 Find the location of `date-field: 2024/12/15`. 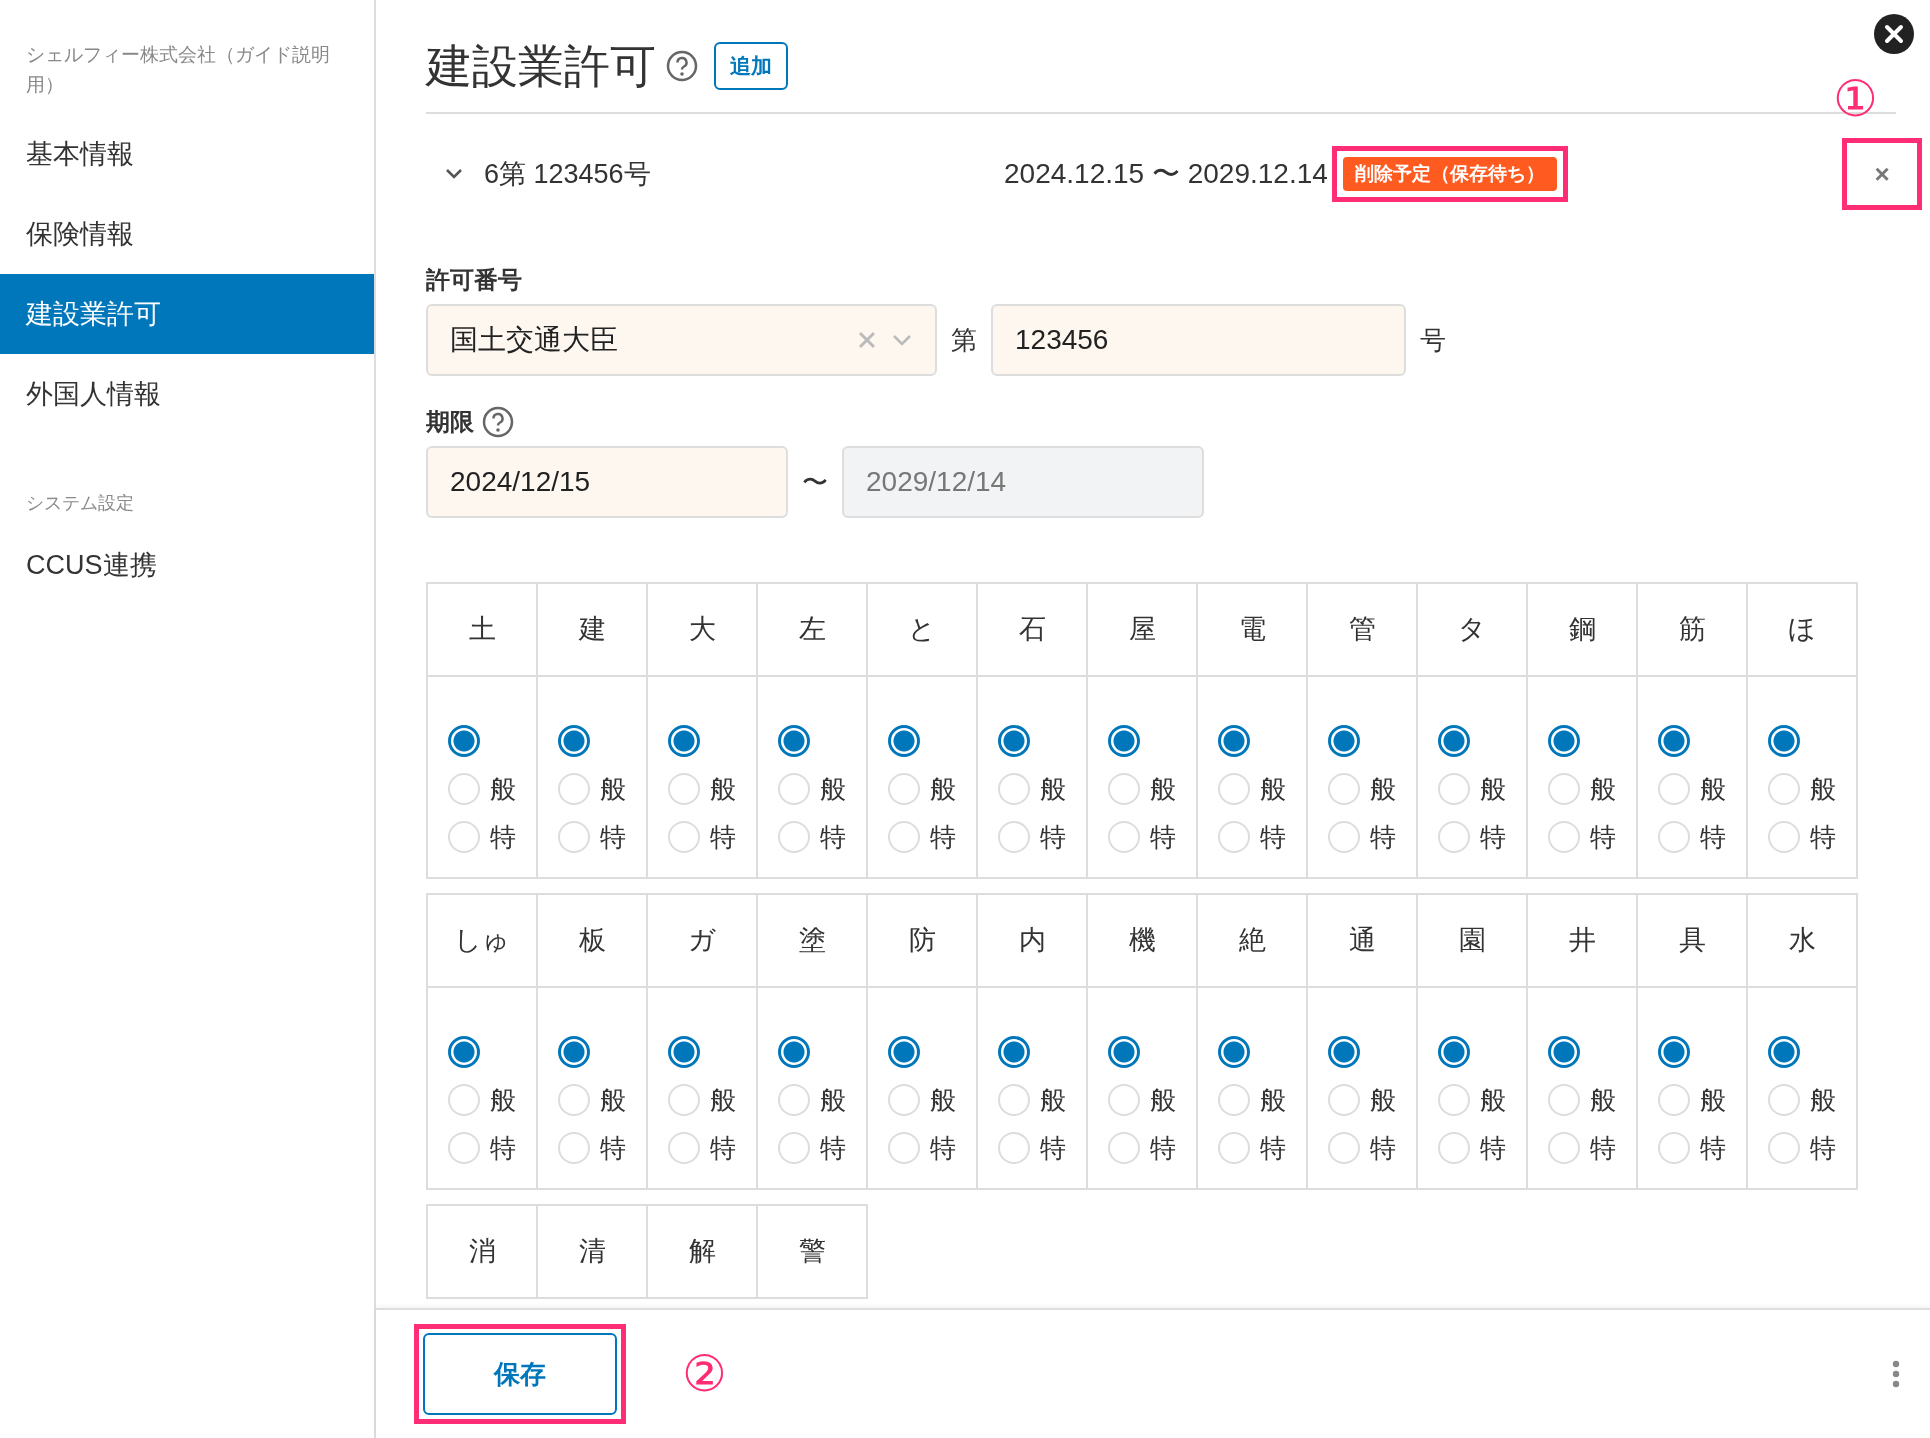

date-field: 2024/12/15 is located at coordinates (607, 482).